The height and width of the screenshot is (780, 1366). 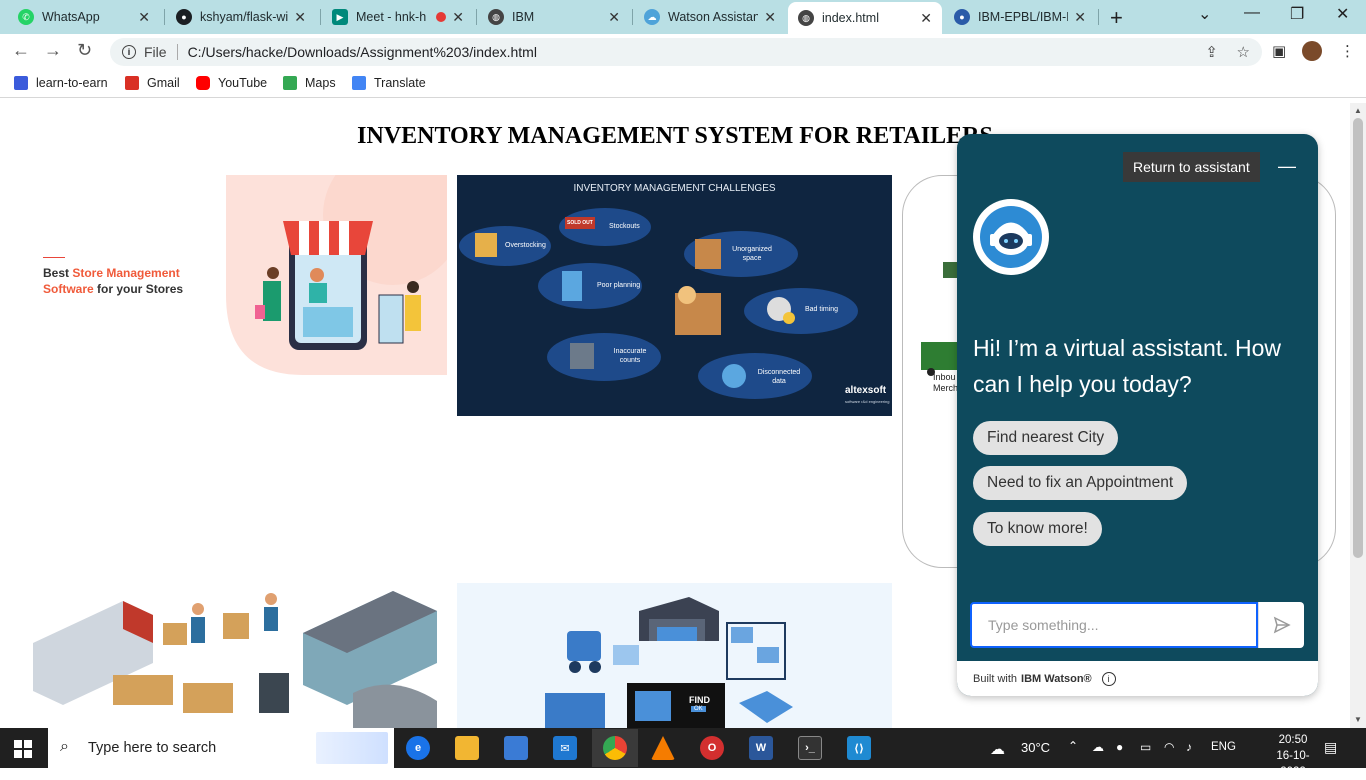 I want to click on minimize-button: —, so click(x=1252, y=13).